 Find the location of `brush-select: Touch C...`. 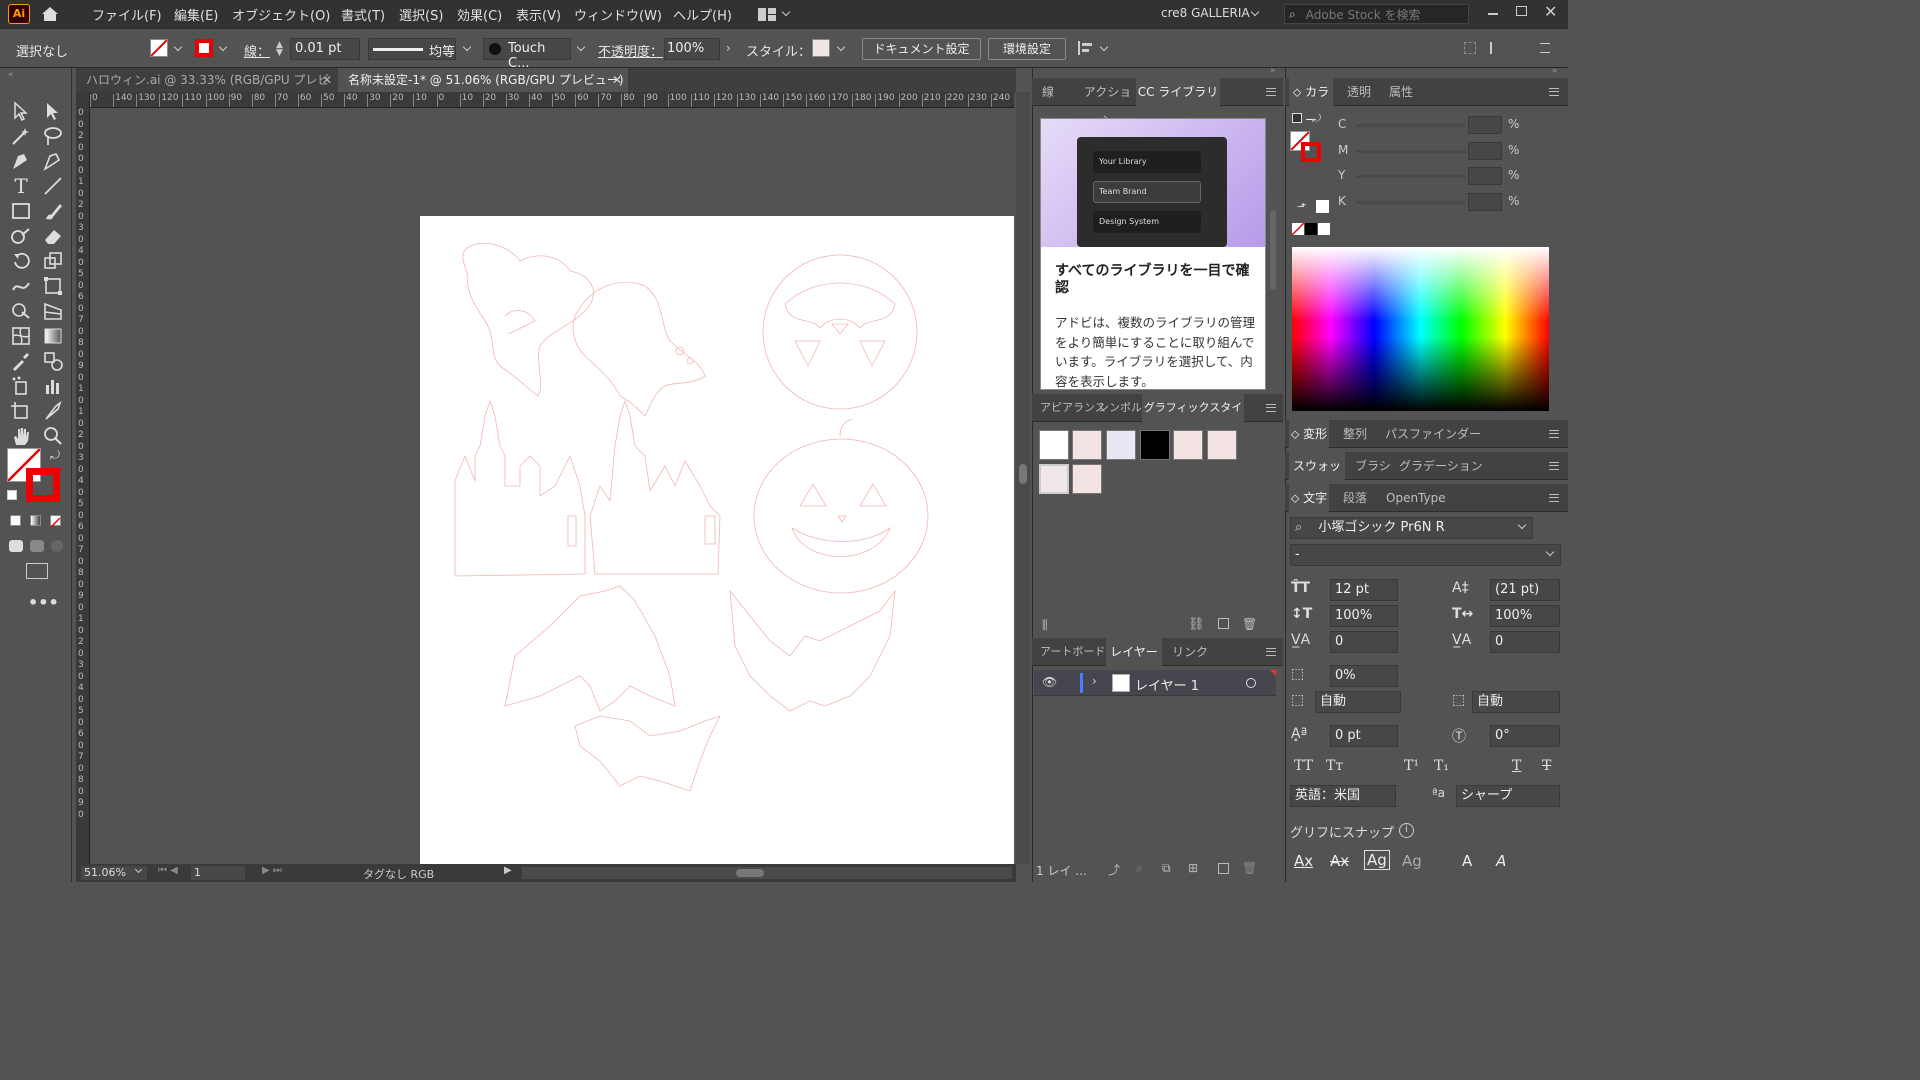

brush-select: Touch C... is located at coordinates (527, 54).